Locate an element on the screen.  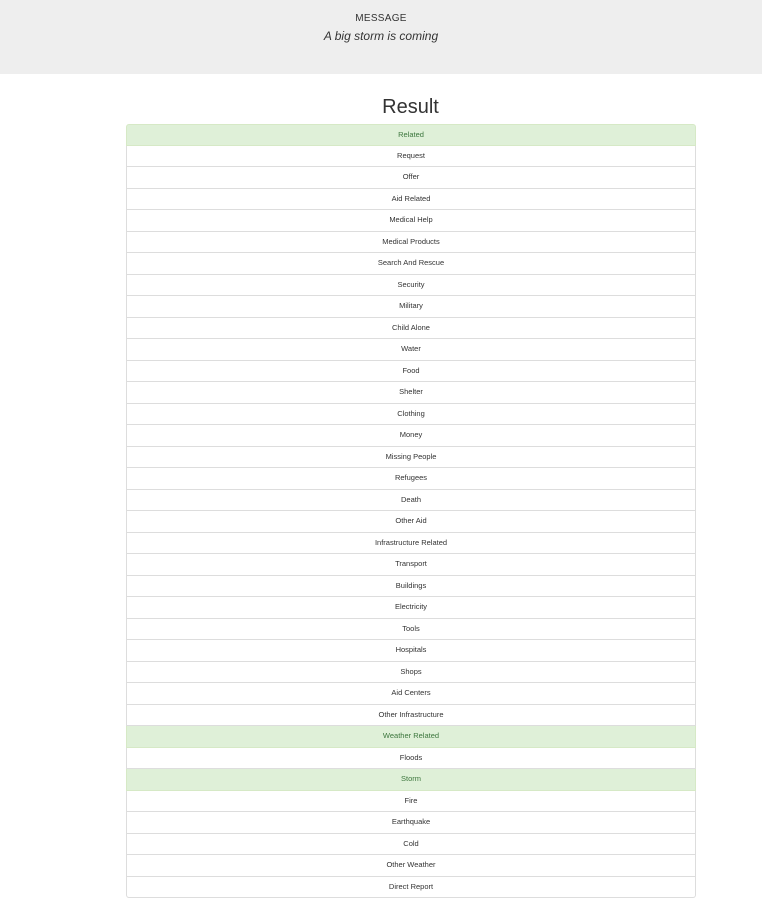
category-item: Medical Products is located at coordinates (411, 242).